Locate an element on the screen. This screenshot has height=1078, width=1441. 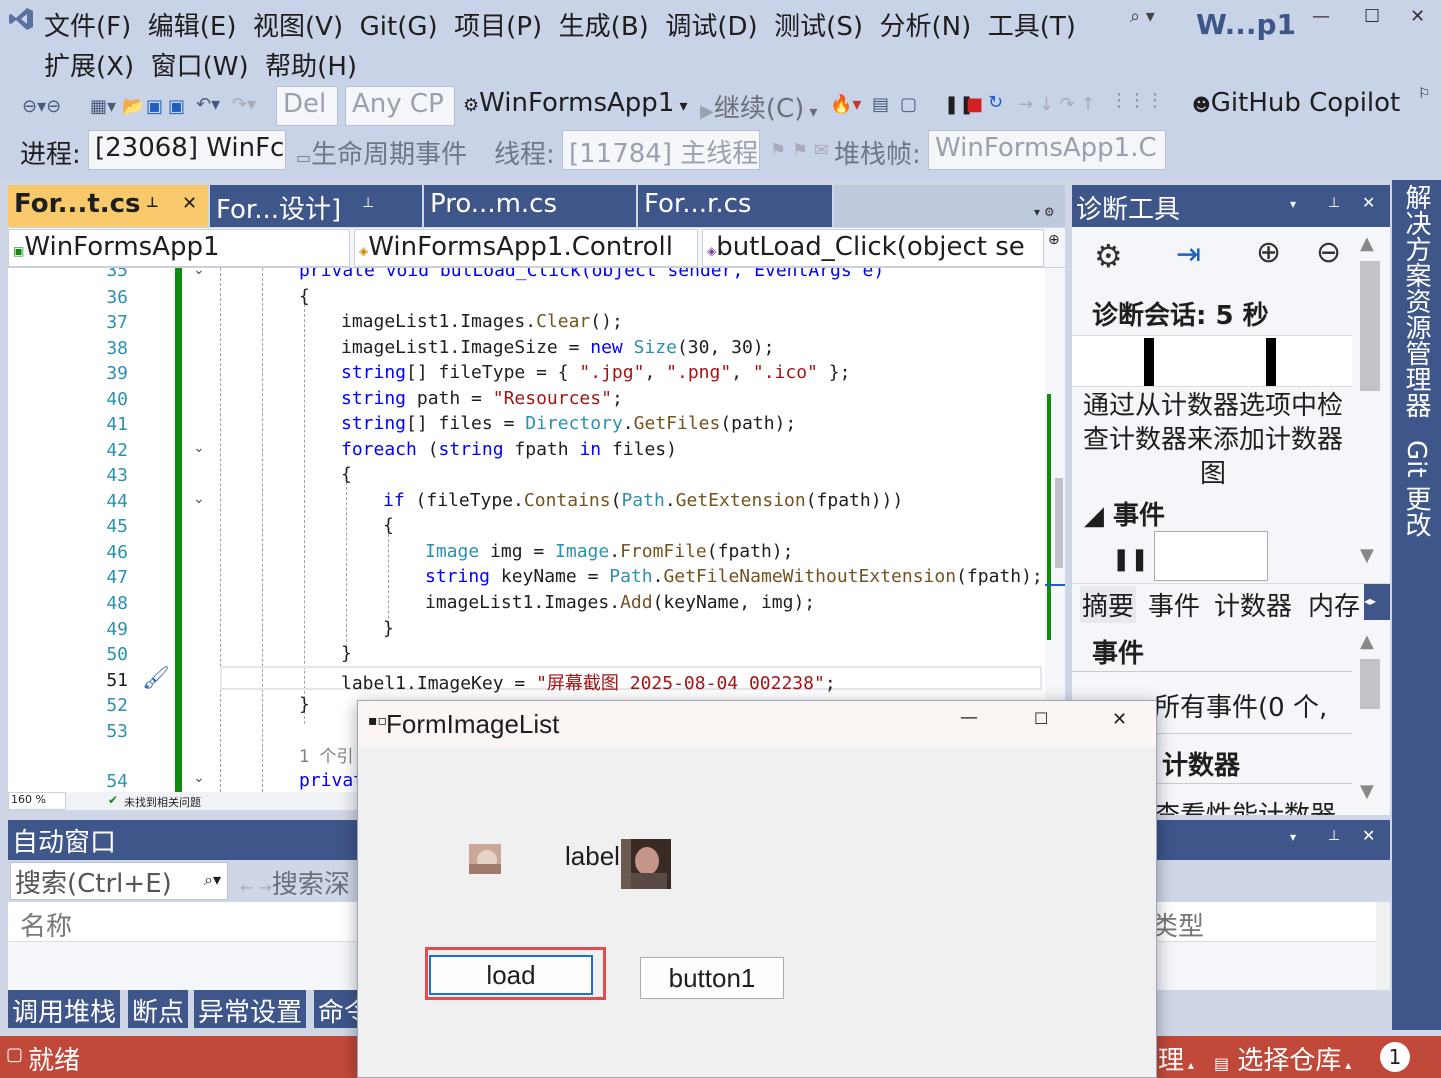
feedback-icon: ⚐ is located at coordinates (1424, 94).